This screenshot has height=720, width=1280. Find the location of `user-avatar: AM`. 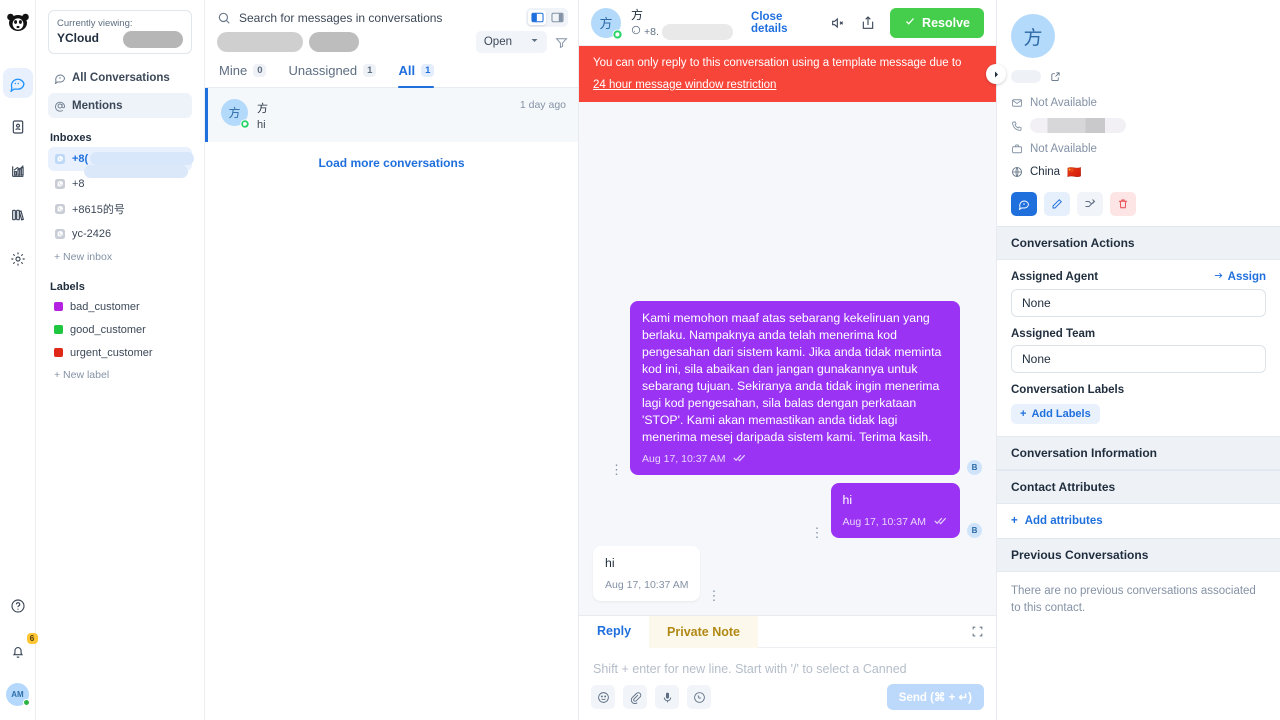

user-avatar: AM is located at coordinates (18, 694).